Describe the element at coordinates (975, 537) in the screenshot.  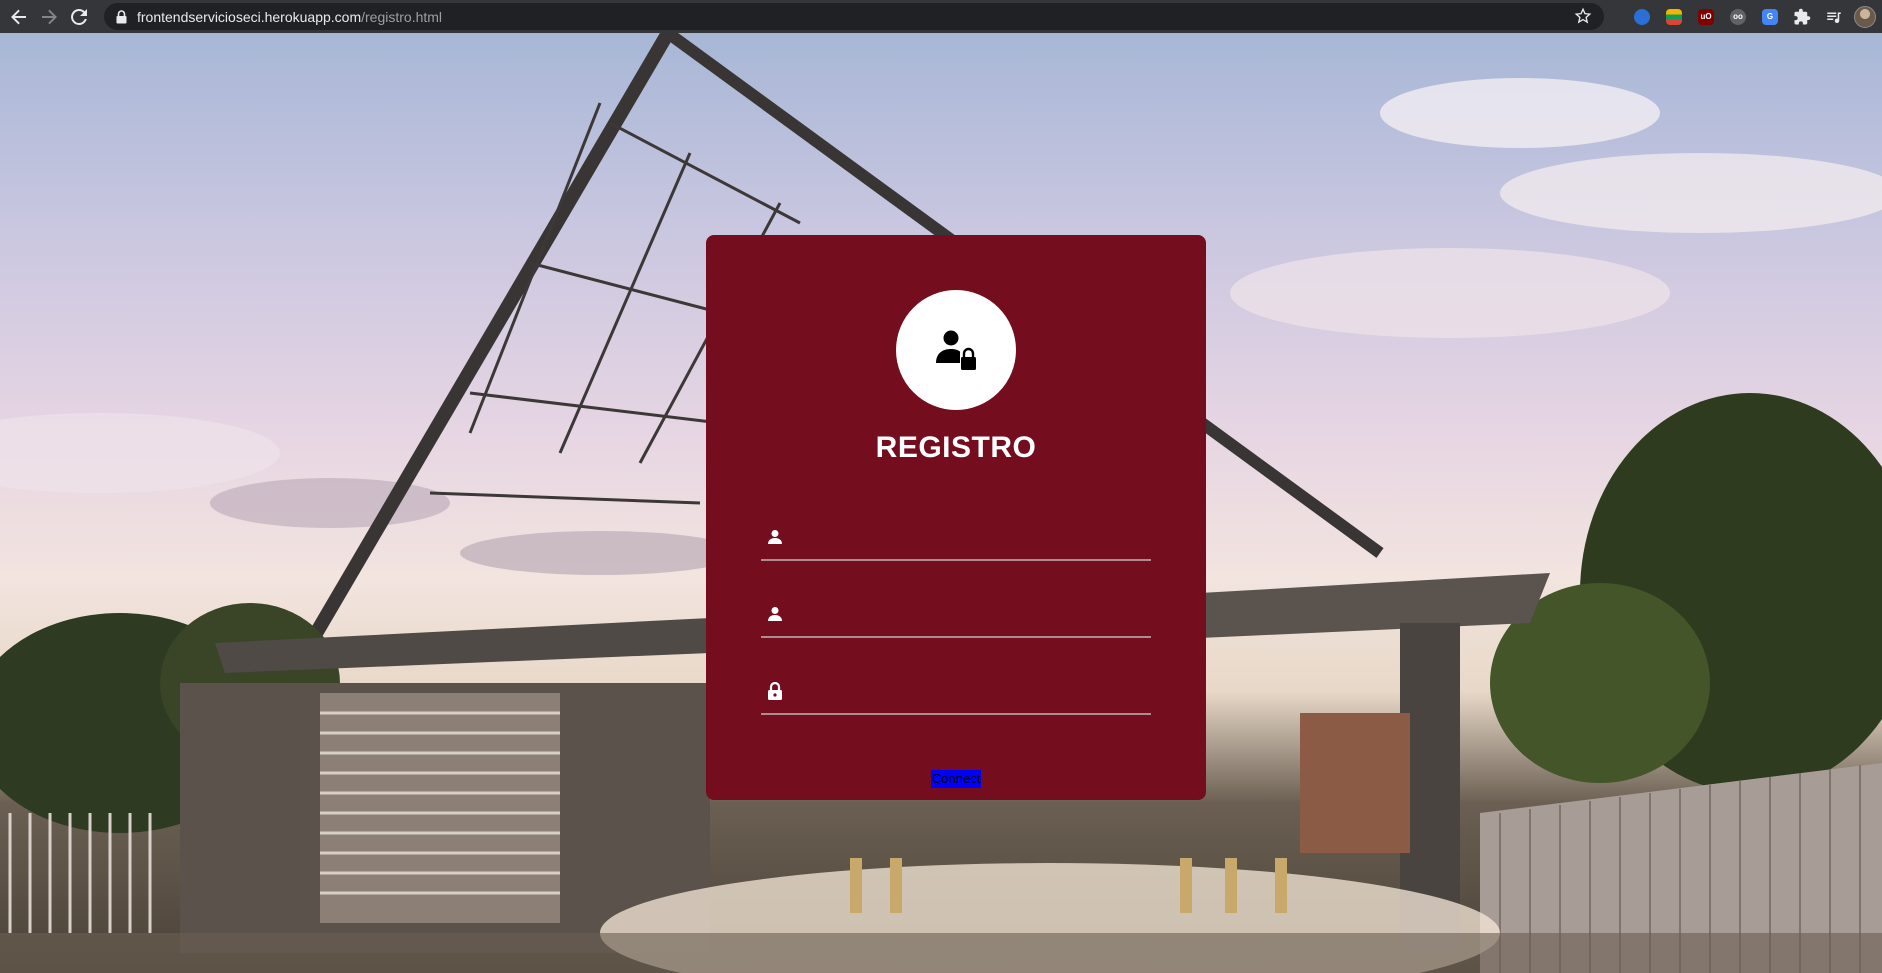
I see `username-input` at that location.